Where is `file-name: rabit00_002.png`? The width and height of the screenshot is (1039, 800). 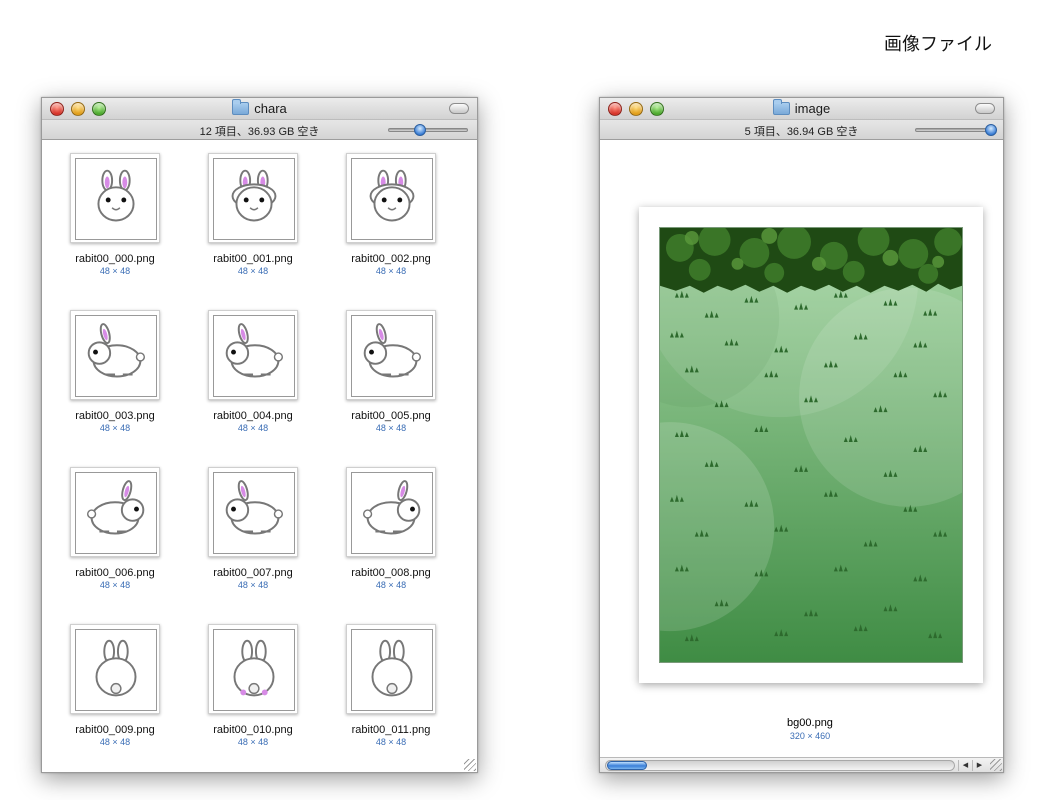 file-name: rabit00_002.png is located at coordinates (391, 259).